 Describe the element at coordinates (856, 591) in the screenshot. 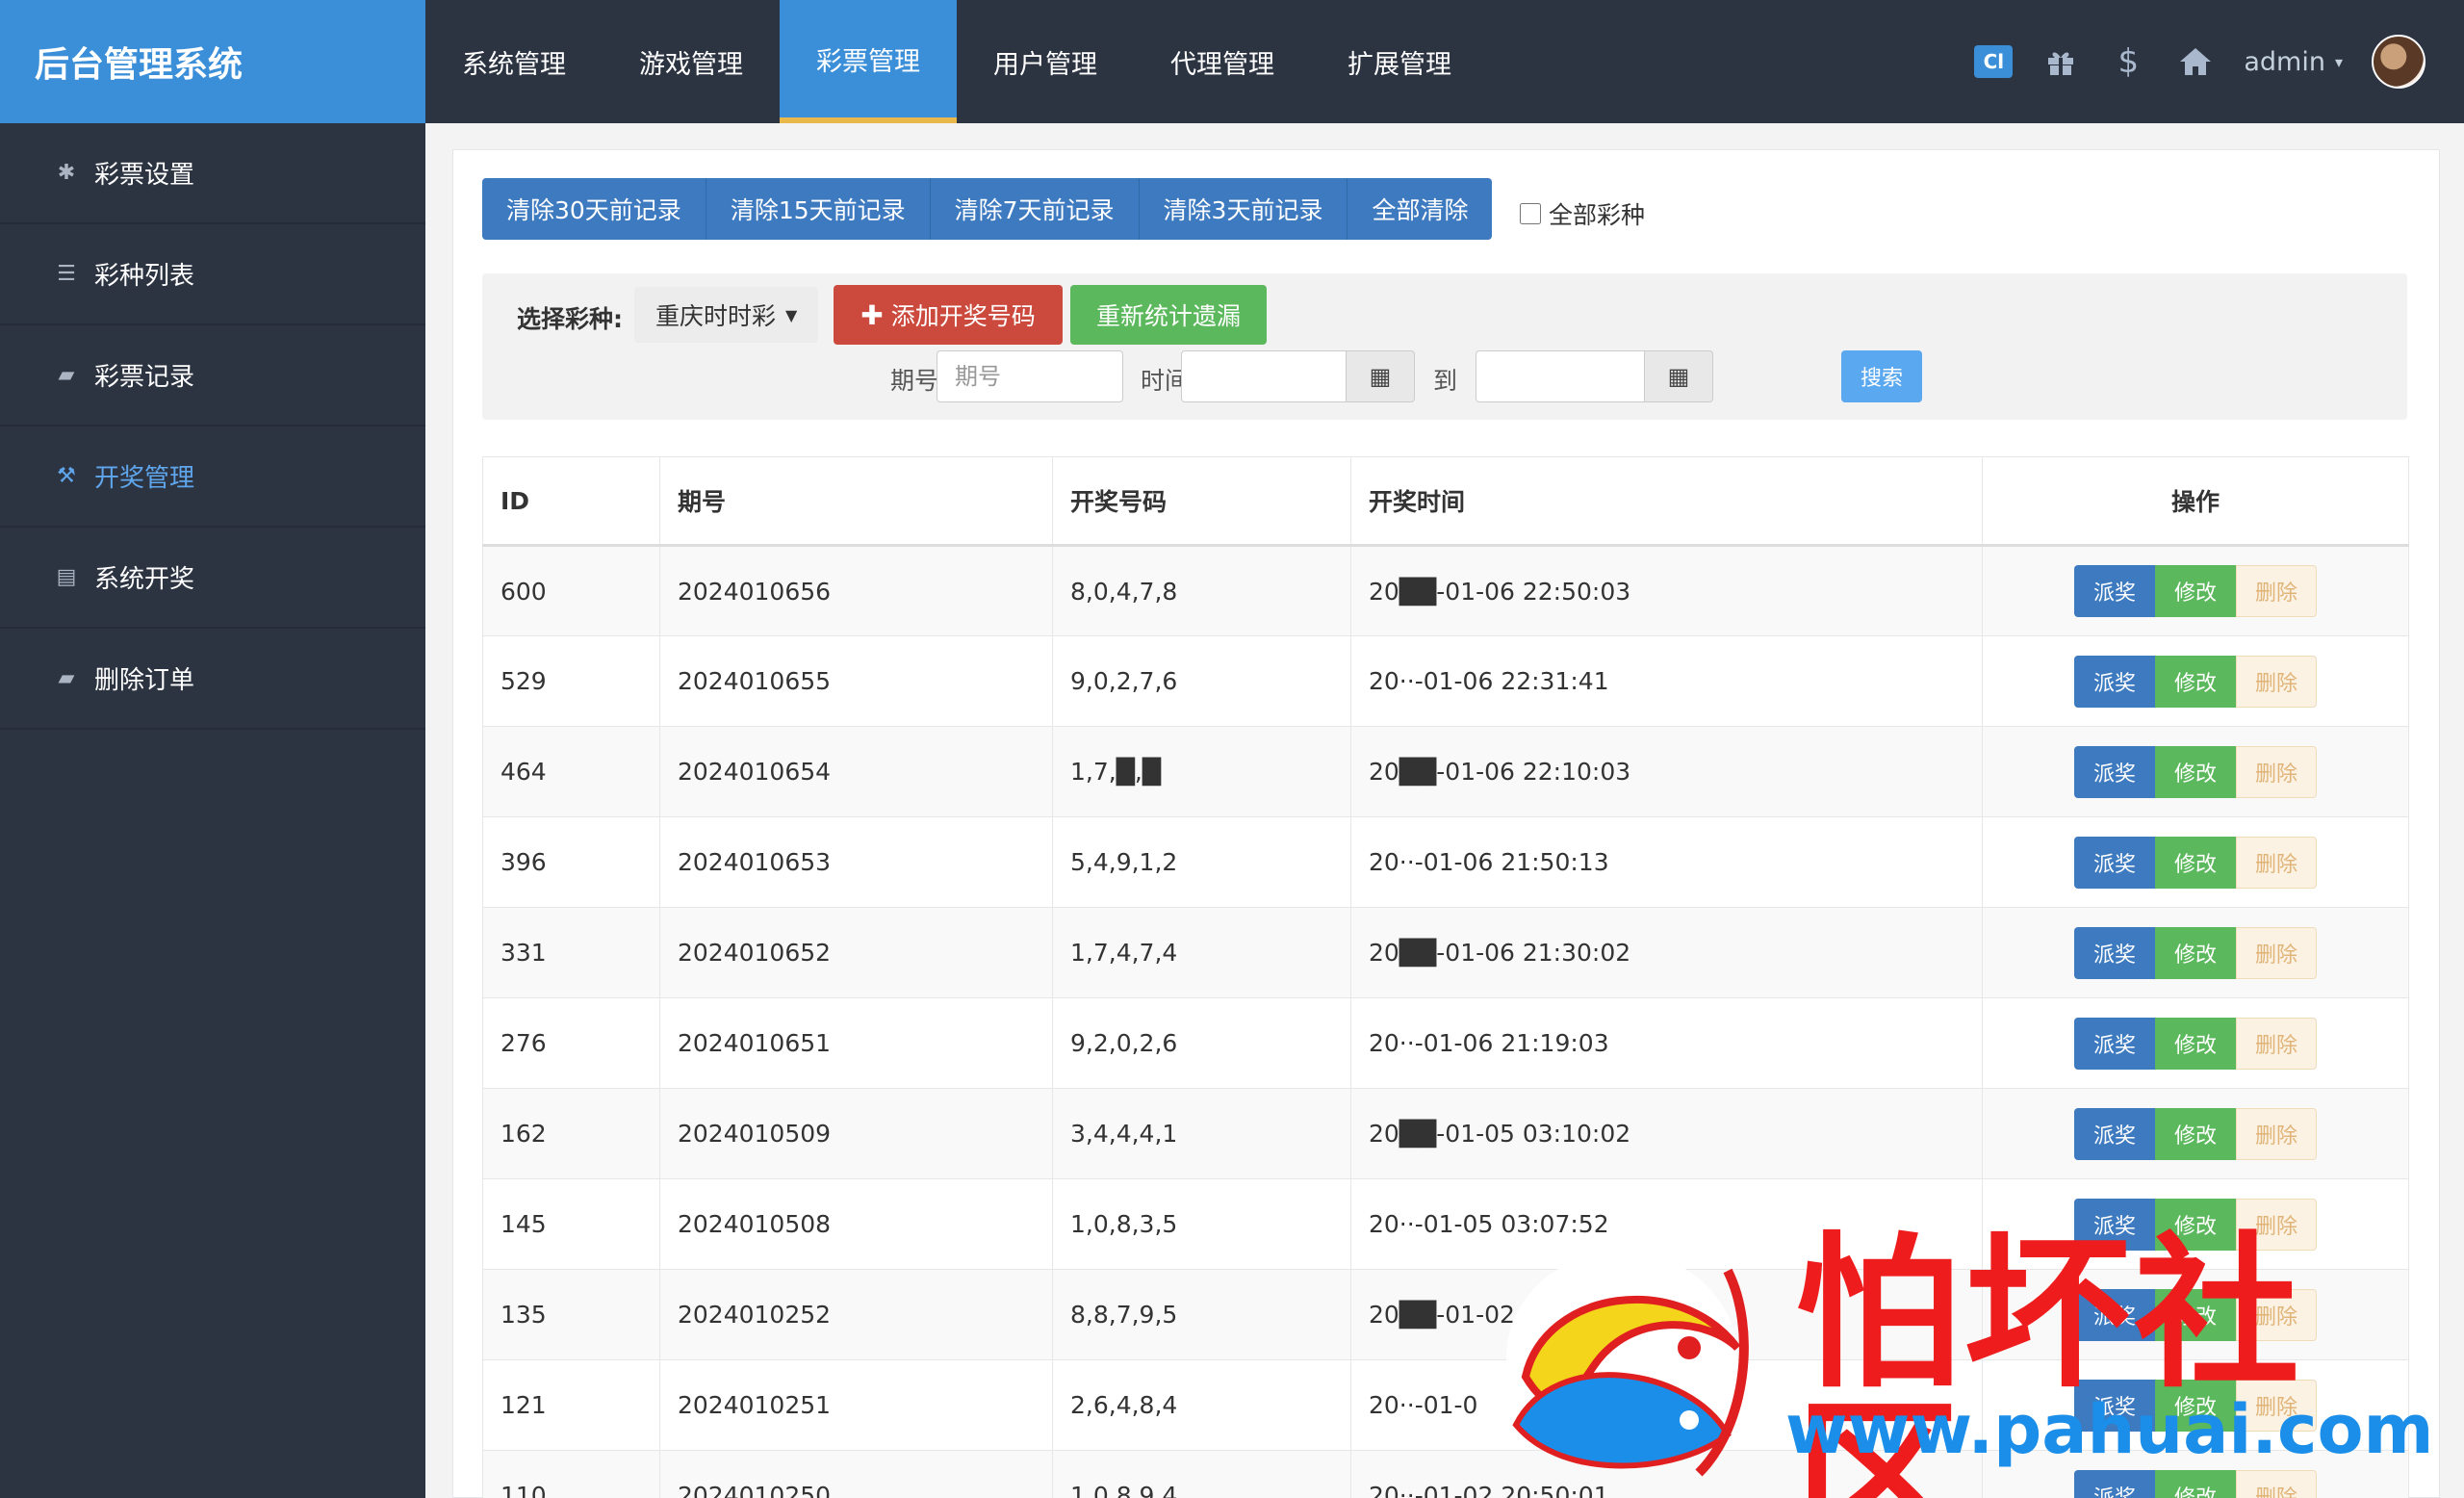

I see `cell-period: 2024010656` at that location.